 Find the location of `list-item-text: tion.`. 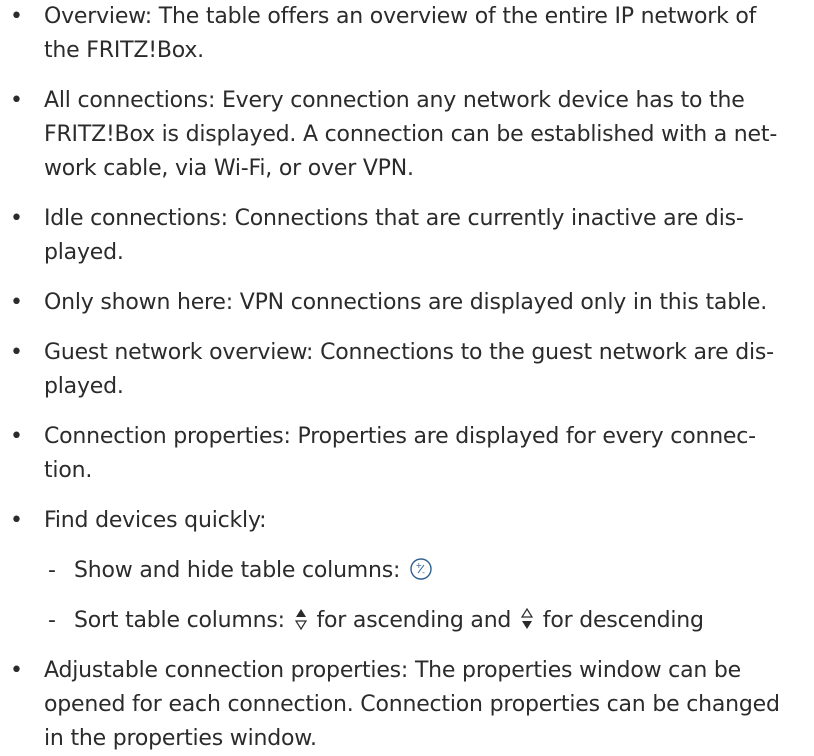

list-item-text: tion. is located at coordinates (68, 470).